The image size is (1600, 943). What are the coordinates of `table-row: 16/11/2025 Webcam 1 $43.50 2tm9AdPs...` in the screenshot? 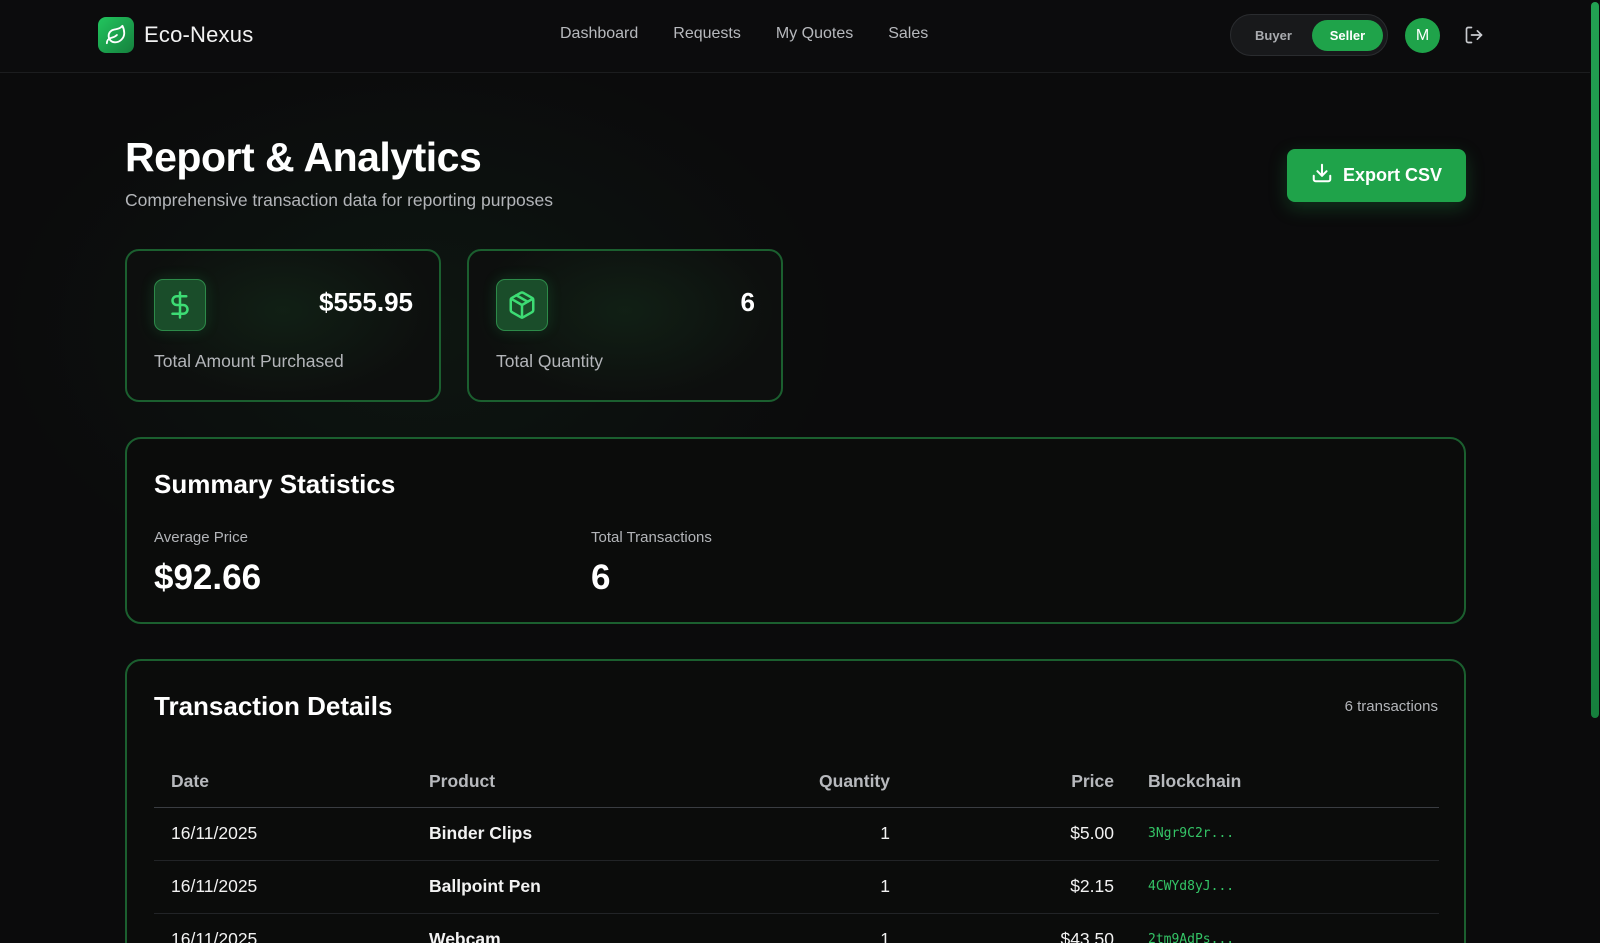 It's located at (796, 928).